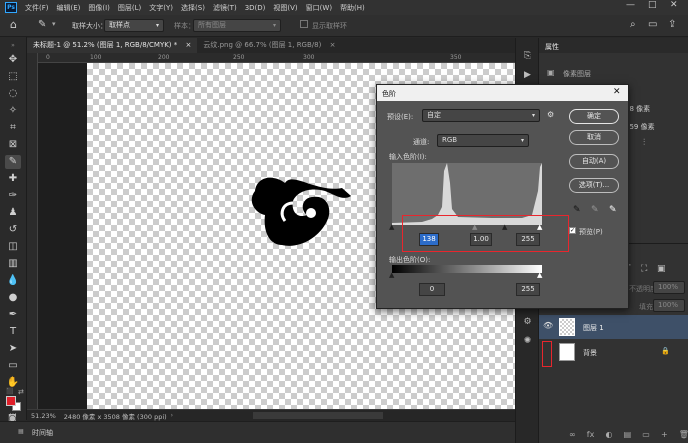 This screenshot has height=443, width=688. Describe the element at coordinates (527, 75) in the screenshot. I see `play-action-icon: ▶` at that location.